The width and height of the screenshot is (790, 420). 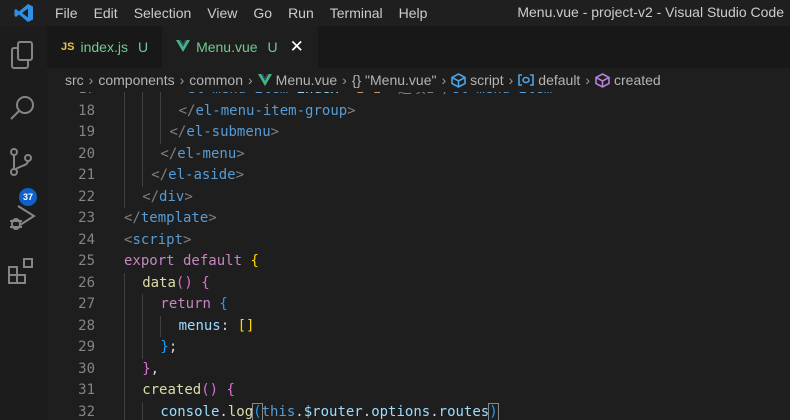 What do you see at coordinates (418, 176) in the screenshot?
I see `code-line: 21 </el-aside>` at bounding box center [418, 176].